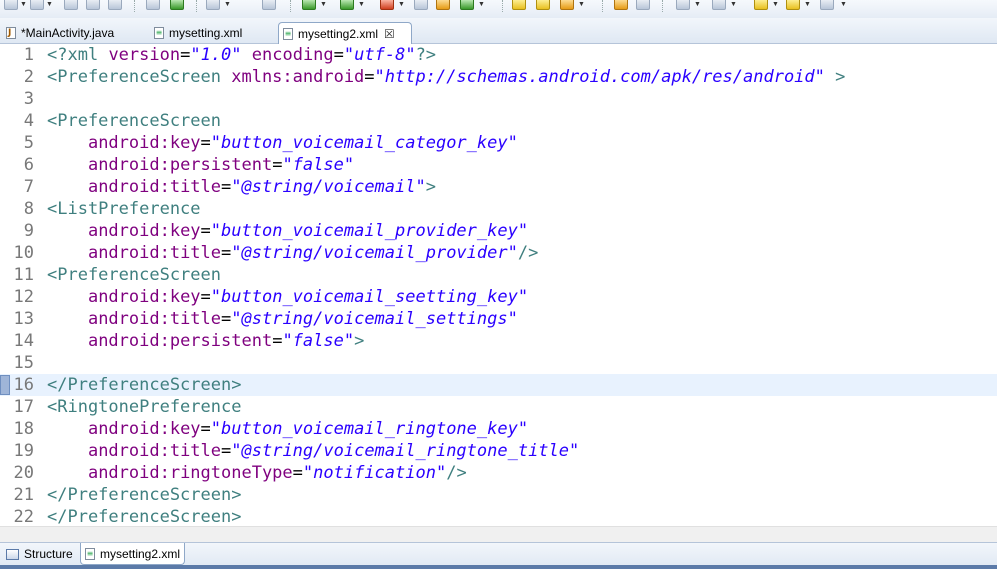 The height and width of the screenshot is (569, 997). What do you see at coordinates (498, 363) in the screenshot?
I see `code-line: 15` at bounding box center [498, 363].